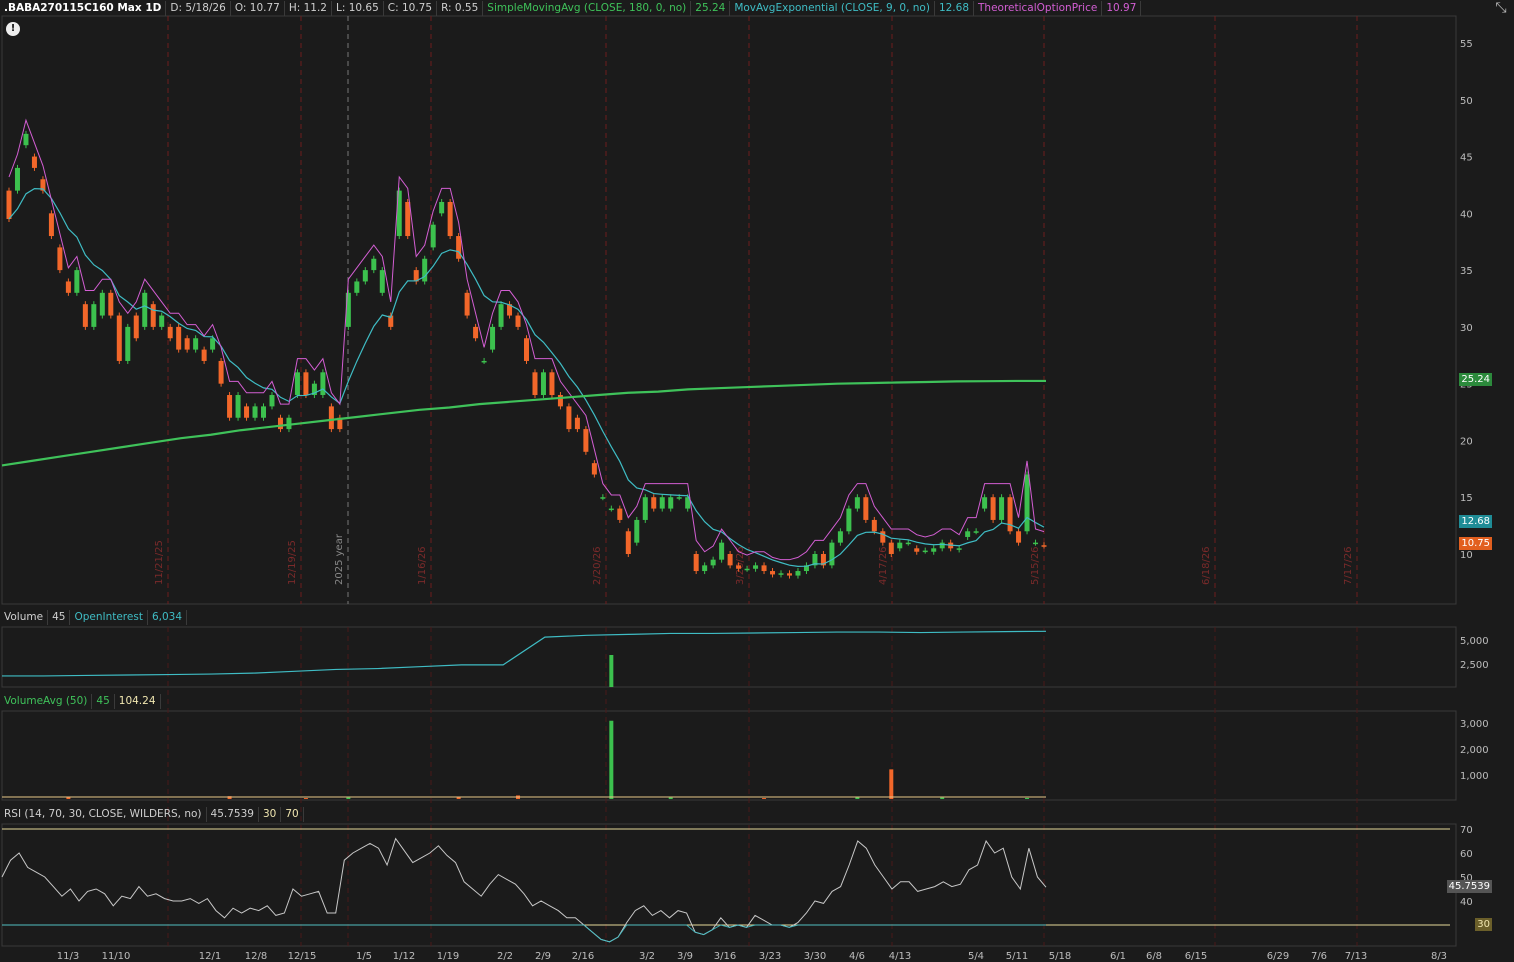  I want to click on rsi-os-badge: 30, so click(1483, 924).